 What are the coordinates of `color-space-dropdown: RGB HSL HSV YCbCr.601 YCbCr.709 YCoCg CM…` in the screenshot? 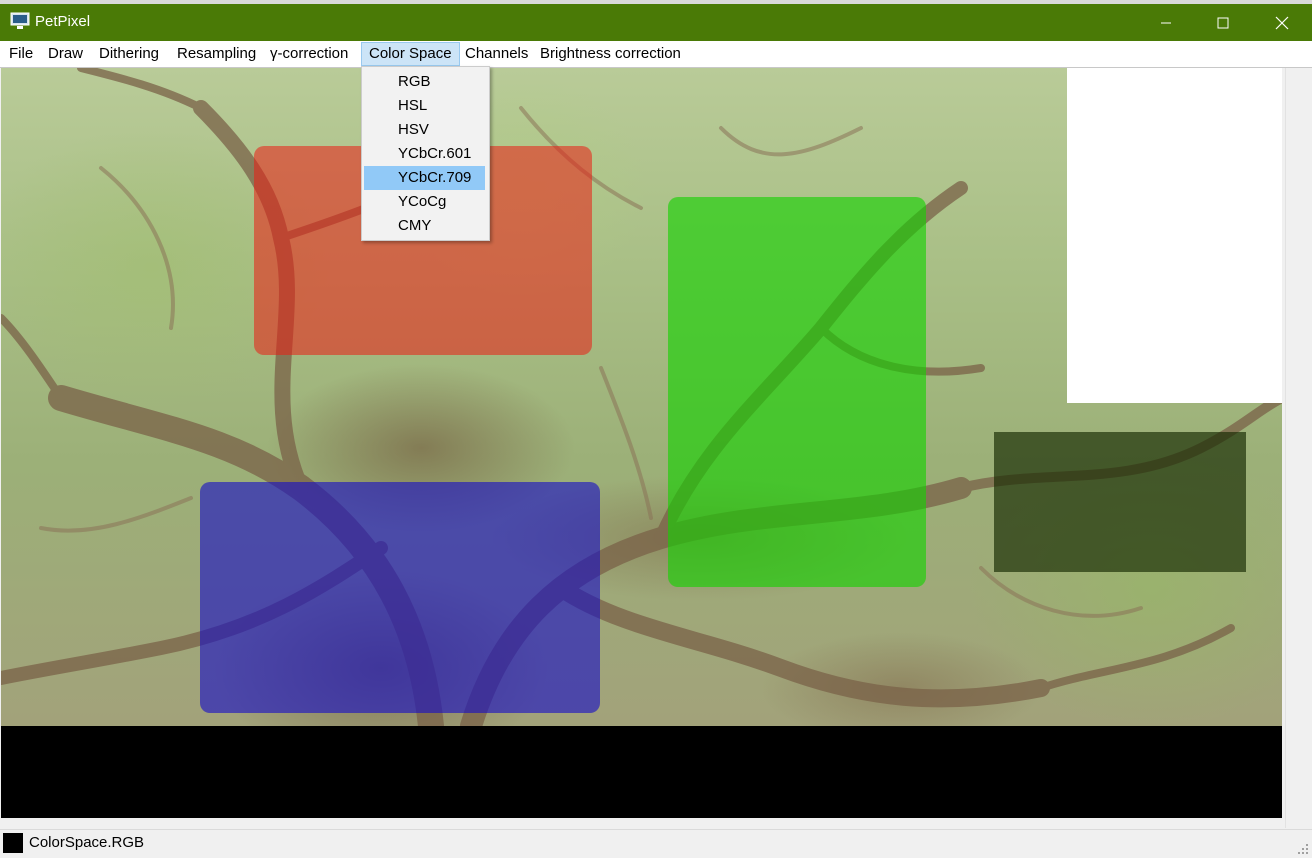 It's located at (425, 153).